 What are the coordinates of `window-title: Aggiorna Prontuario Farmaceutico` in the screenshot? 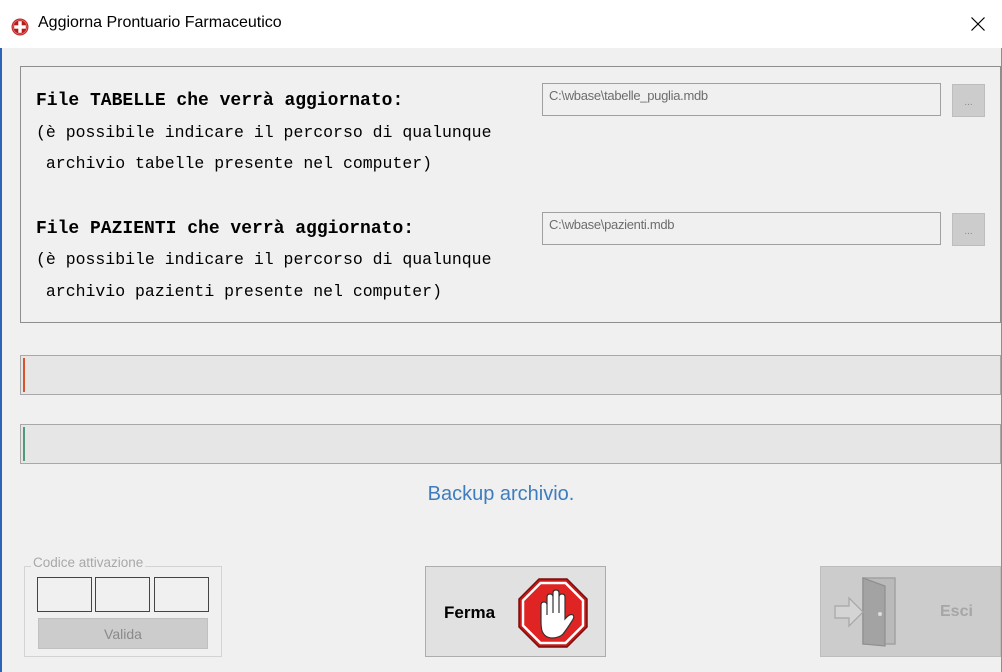 It's located at (160, 22).